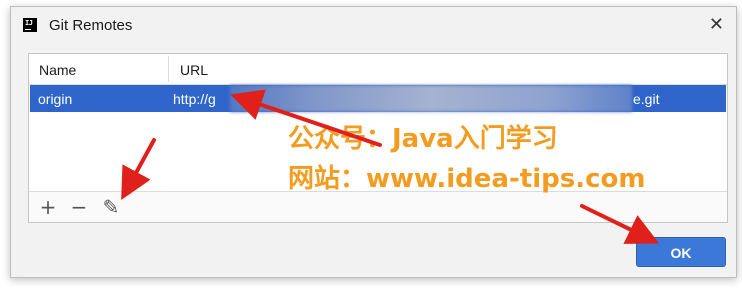 This screenshot has height=290, width=742. What do you see at coordinates (716, 24) in the screenshot?
I see `close-icon: ✕` at bounding box center [716, 24].